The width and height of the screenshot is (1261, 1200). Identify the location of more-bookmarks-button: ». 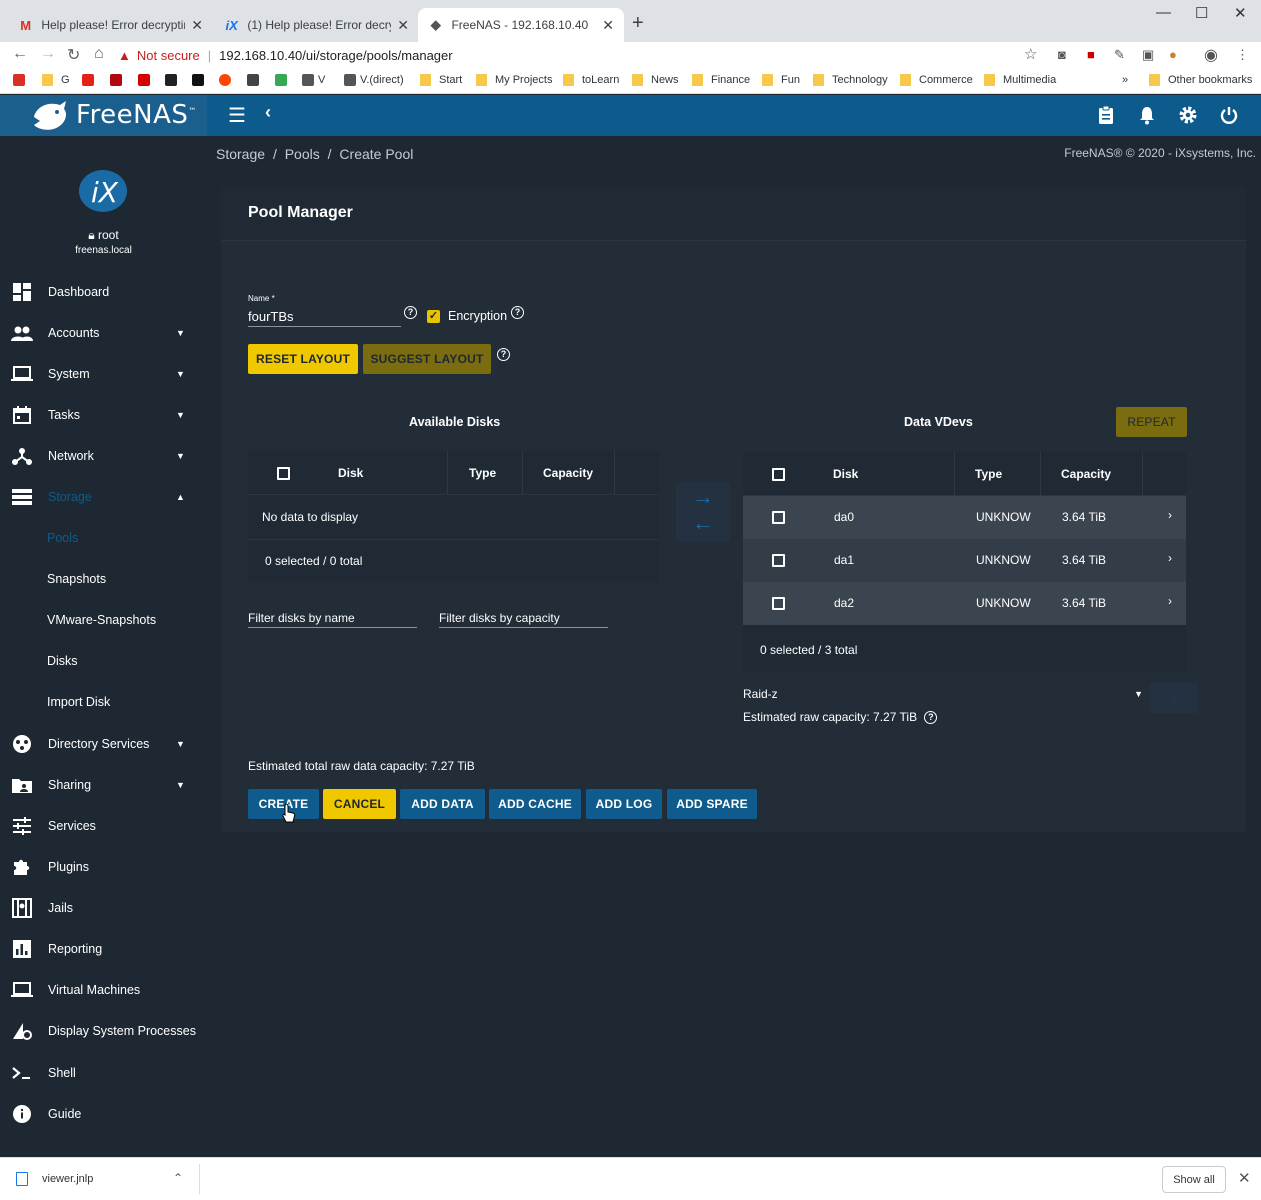
(1125, 80).